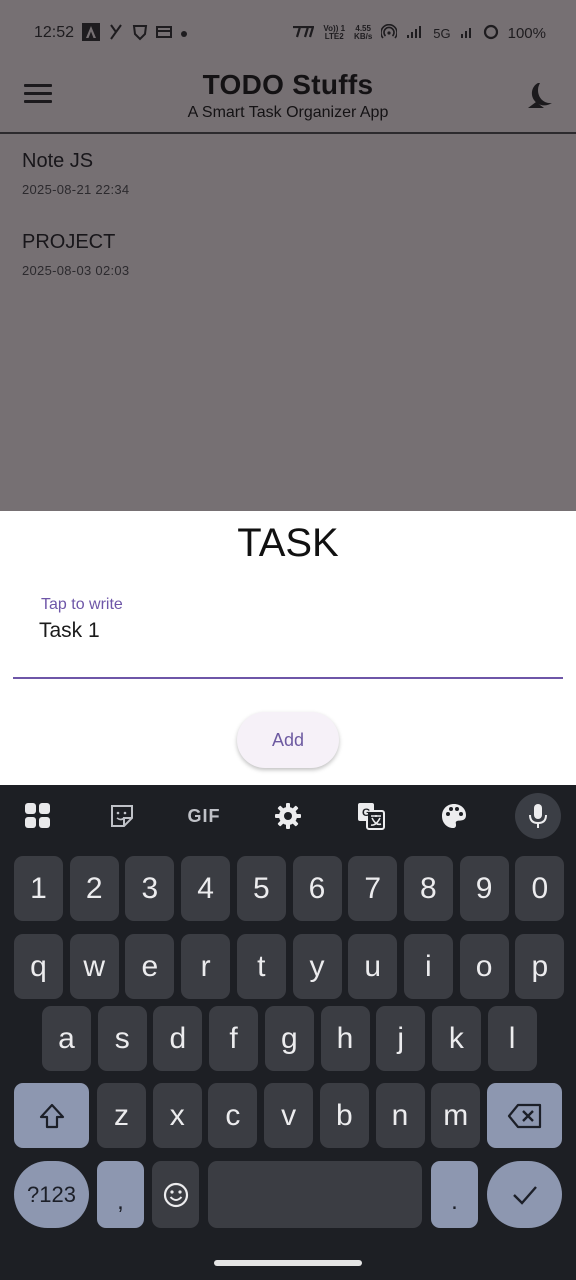 Image resolution: width=576 pixels, height=1280 pixels. What do you see at coordinates (38, 888) in the screenshot?
I see `key-1: 1` at bounding box center [38, 888].